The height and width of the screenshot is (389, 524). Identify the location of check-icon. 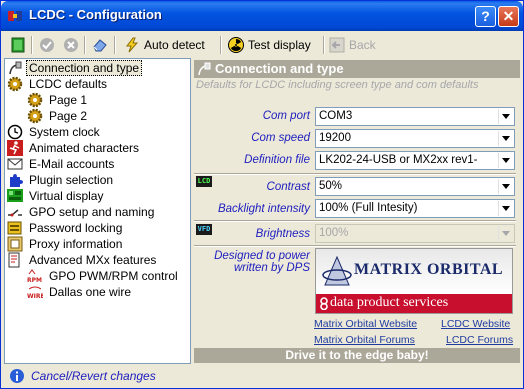
(47, 45).